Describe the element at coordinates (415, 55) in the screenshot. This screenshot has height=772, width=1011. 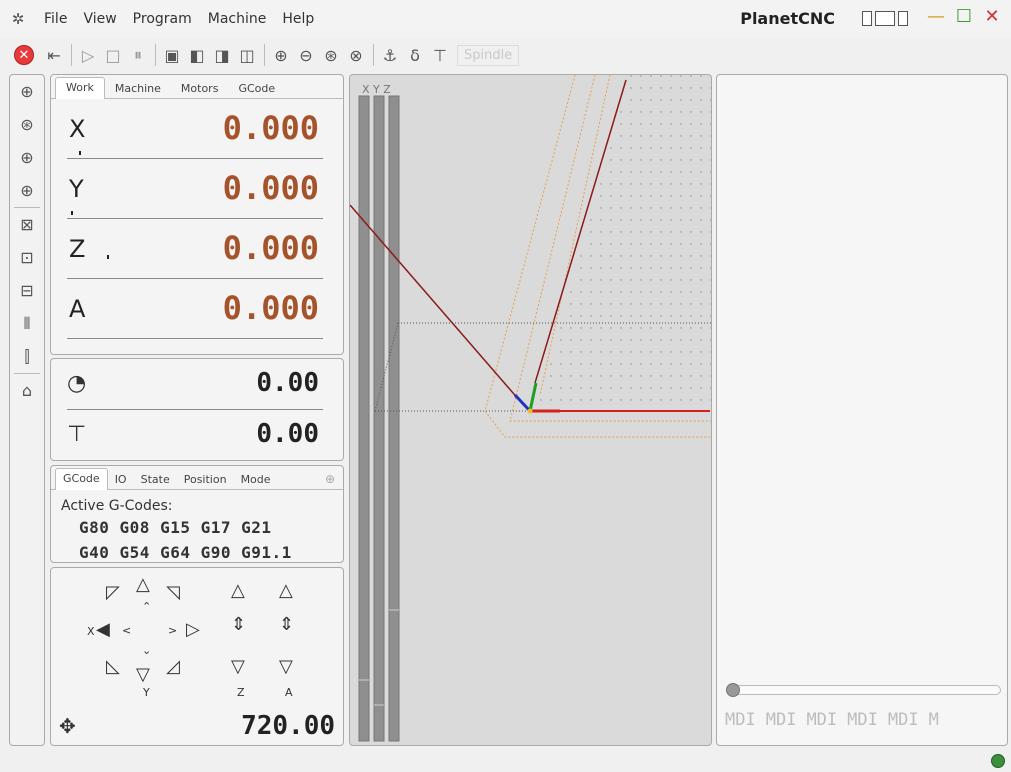
I see `tool-measure-icon: δ` at that location.